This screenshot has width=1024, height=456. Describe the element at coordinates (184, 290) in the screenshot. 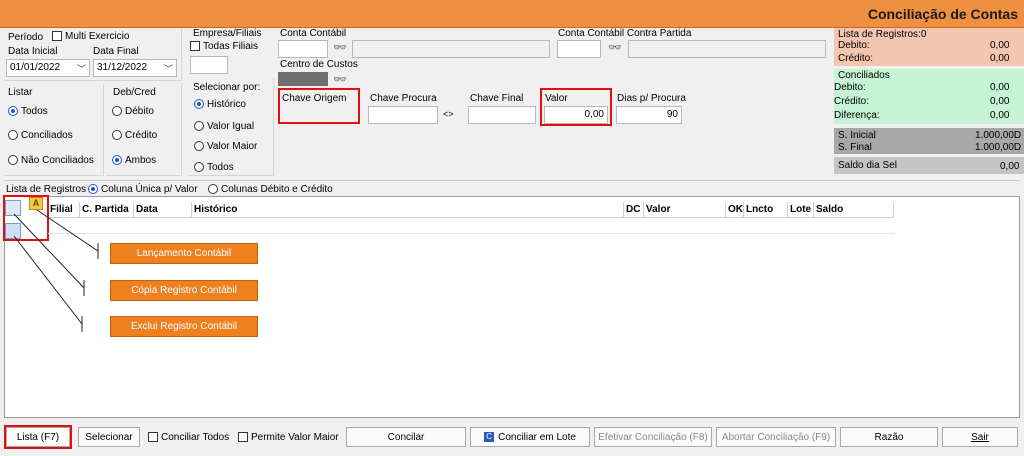

I see `callout-copia: Cópia Registro Contábil` at that location.